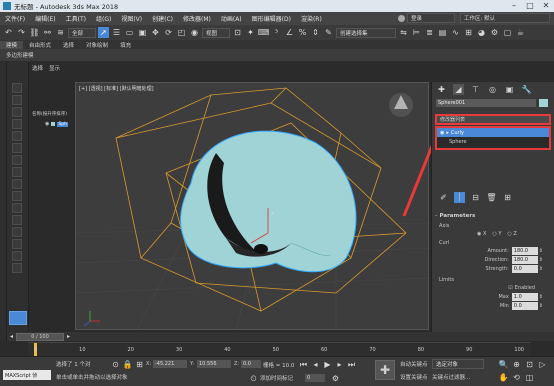 This screenshot has width=554, height=386. Describe the element at coordinates (414, 377) in the screenshot. I see `set-key-button: 设置关键点` at that location.